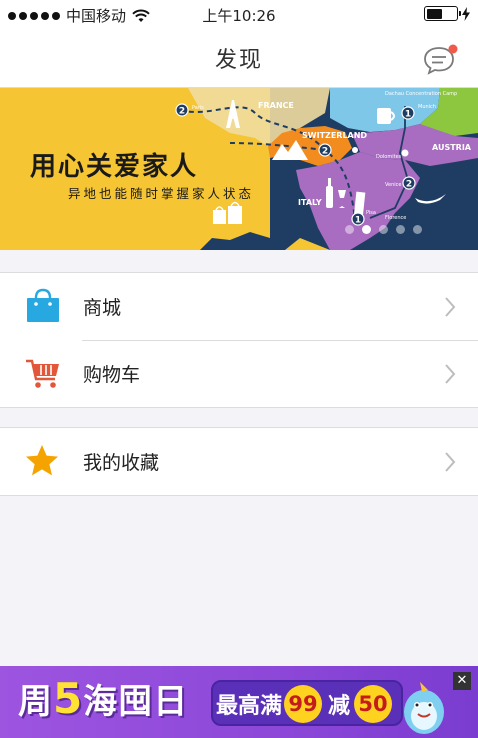 This screenshot has width=478, height=738. Describe the element at coordinates (42, 460) in the screenshot. I see `star-icon` at that location.